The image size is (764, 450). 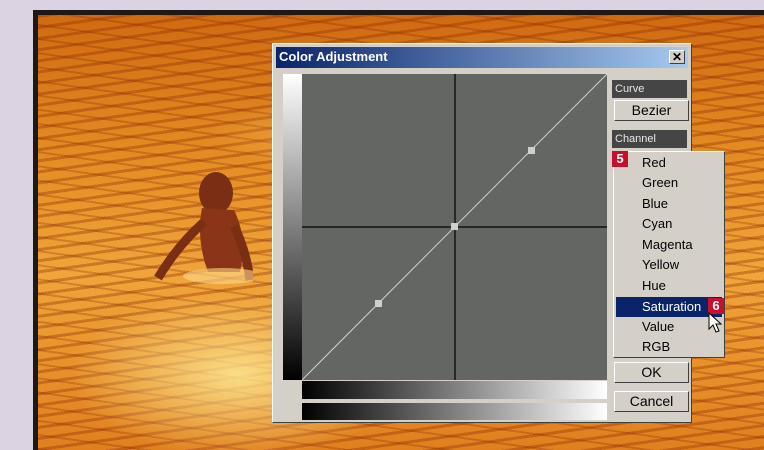 I want to click on input-gradient-bar, so click(x=454, y=390).